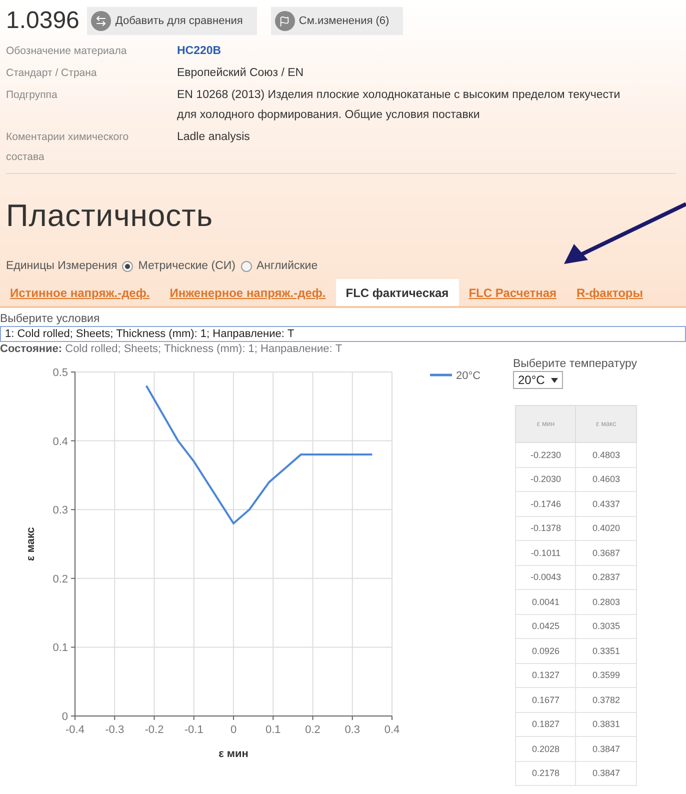 The height and width of the screenshot is (794, 686). I want to click on status-text: Состояние: Cold rolled; Sheets; Thickness (mm): 1; Направление: T, so click(172, 349).